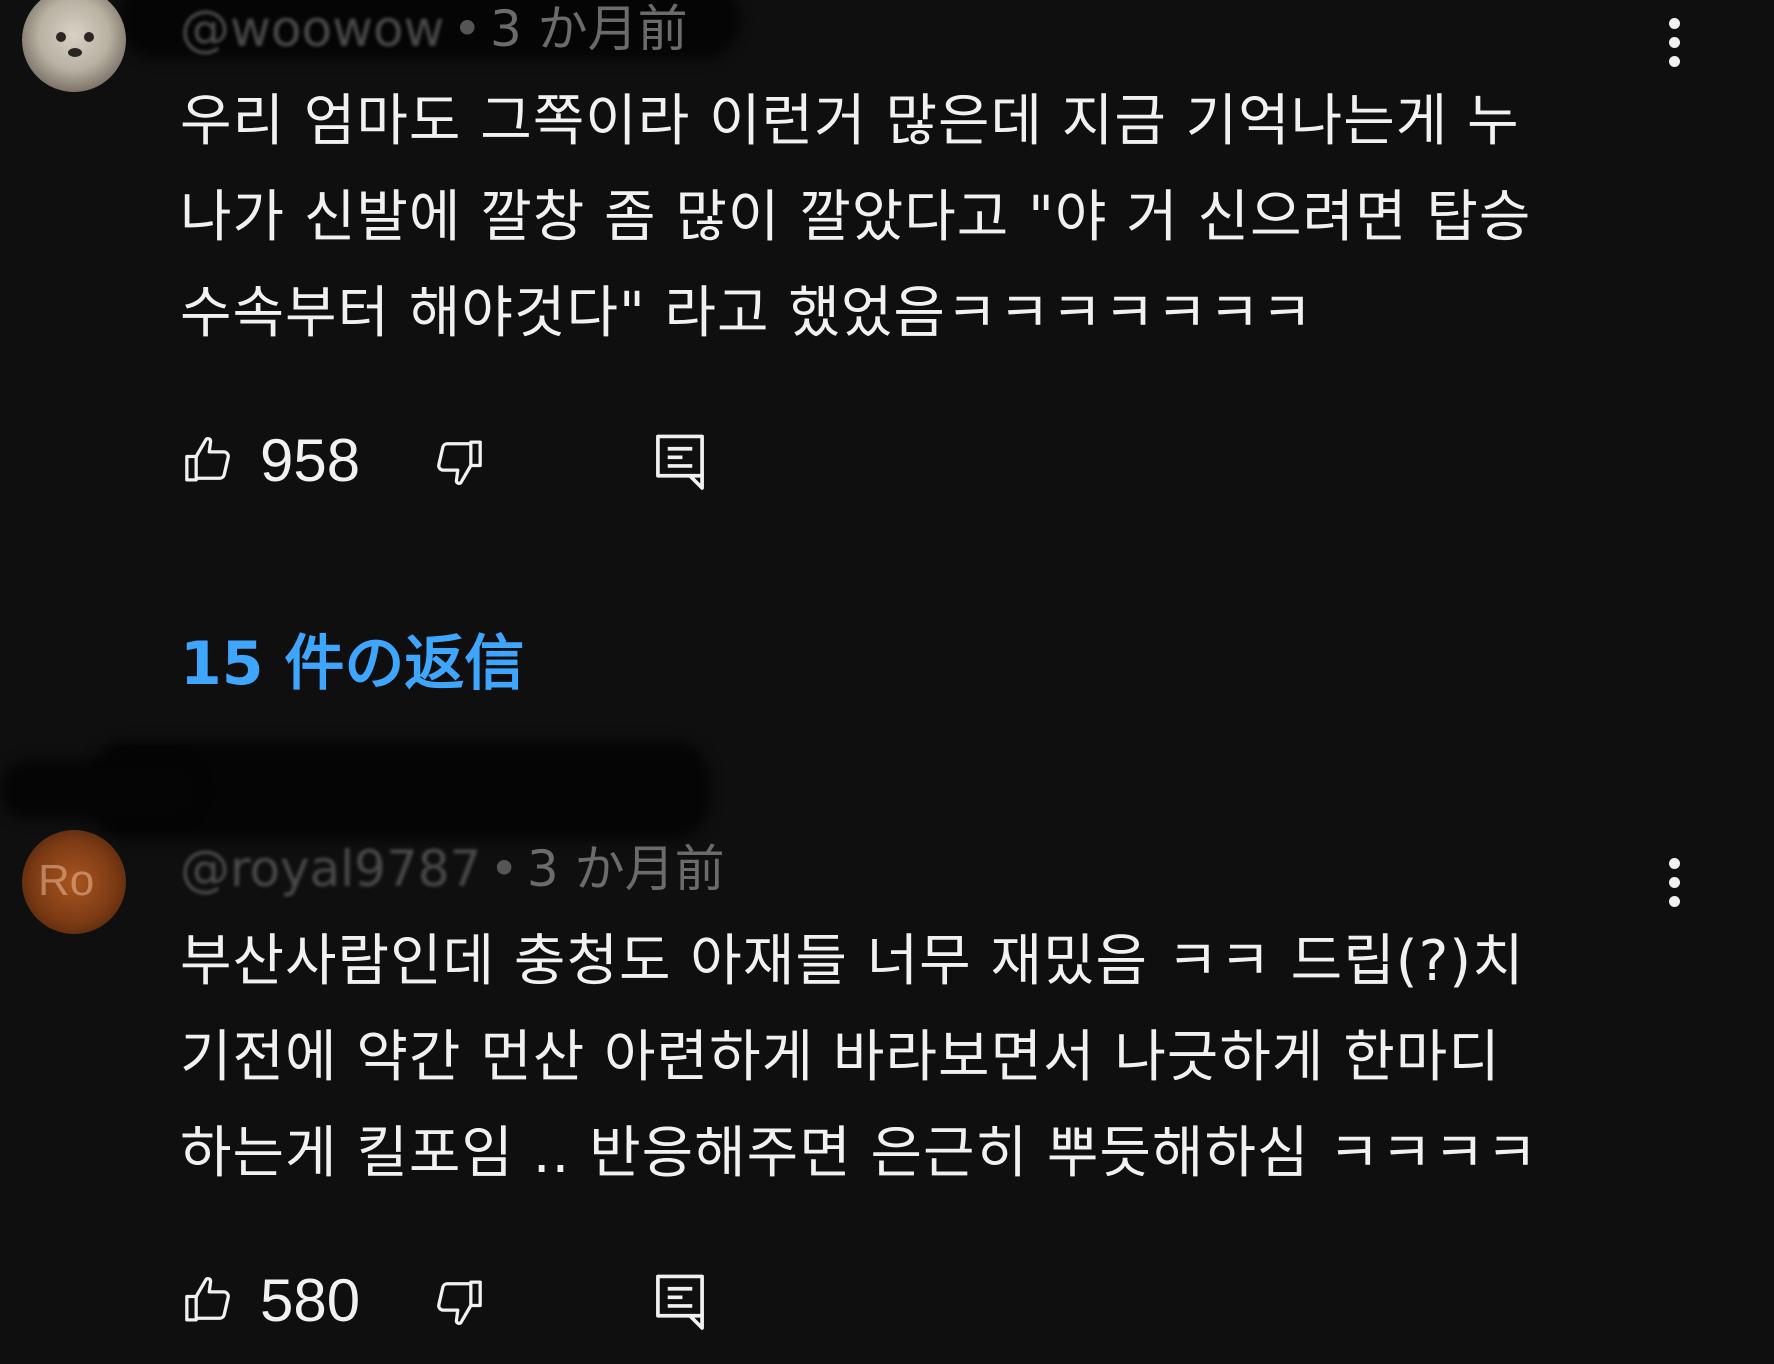 The width and height of the screenshot is (1774, 1364). What do you see at coordinates (310, 1300) in the screenshot?
I see `like-count: 580` at bounding box center [310, 1300].